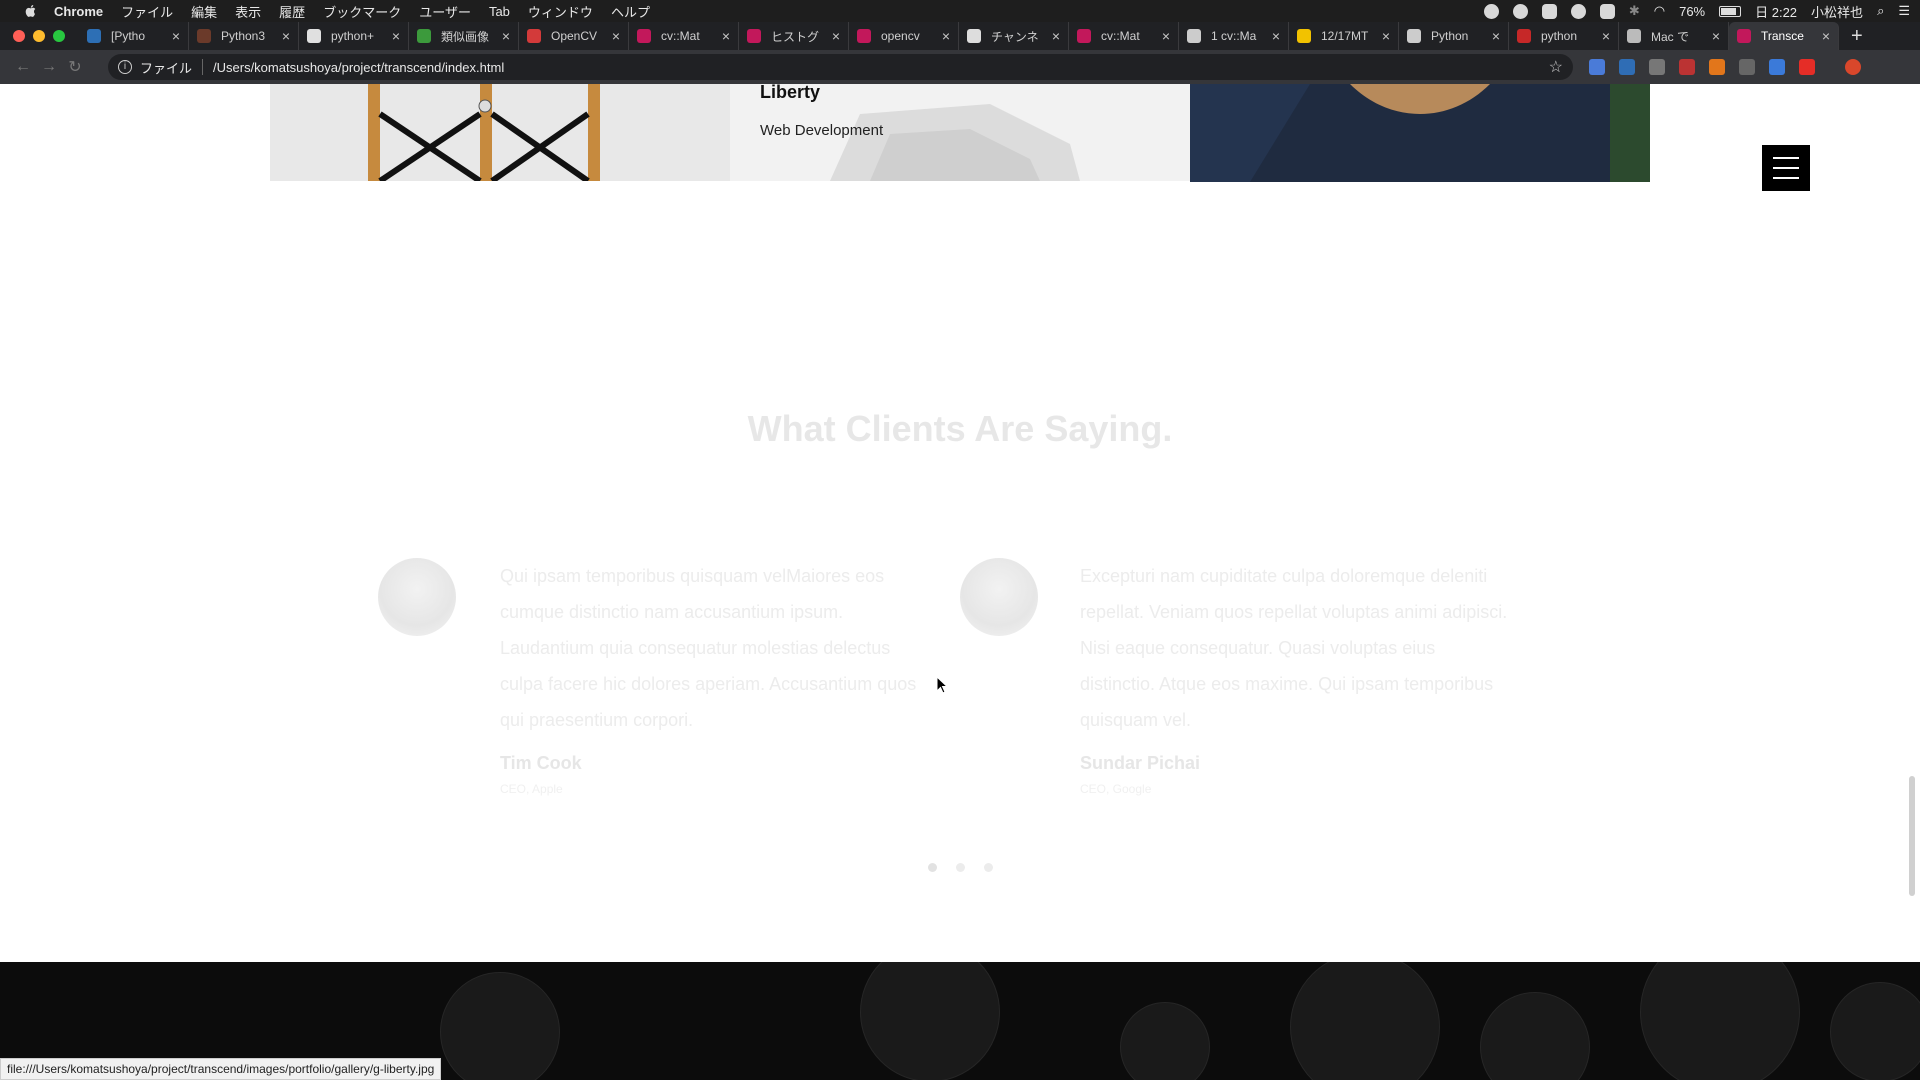 This screenshot has width=1920, height=1080. Describe the element at coordinates (630, 11) in the screenshot. I see `menu-help: ヘルプ` at that location.